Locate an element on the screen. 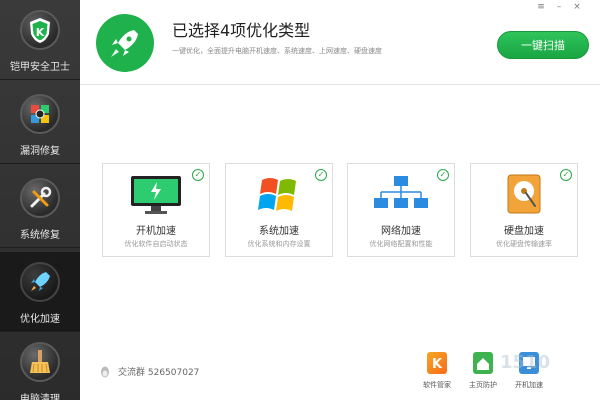  k-app-icon: K is located at coordinates (437, 363).